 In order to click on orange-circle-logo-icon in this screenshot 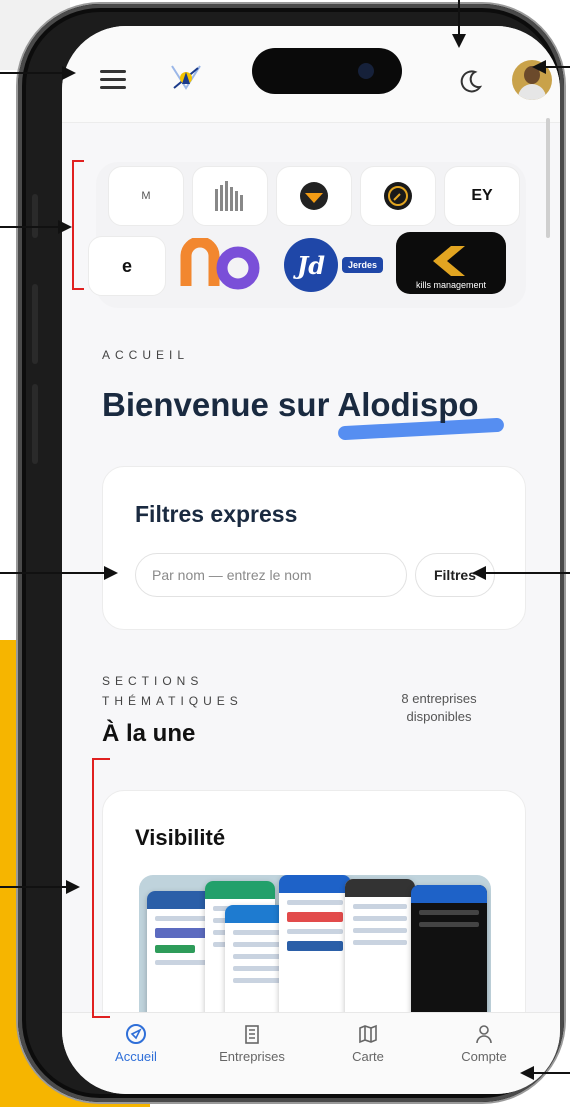, I will do `click(314, 196)`.